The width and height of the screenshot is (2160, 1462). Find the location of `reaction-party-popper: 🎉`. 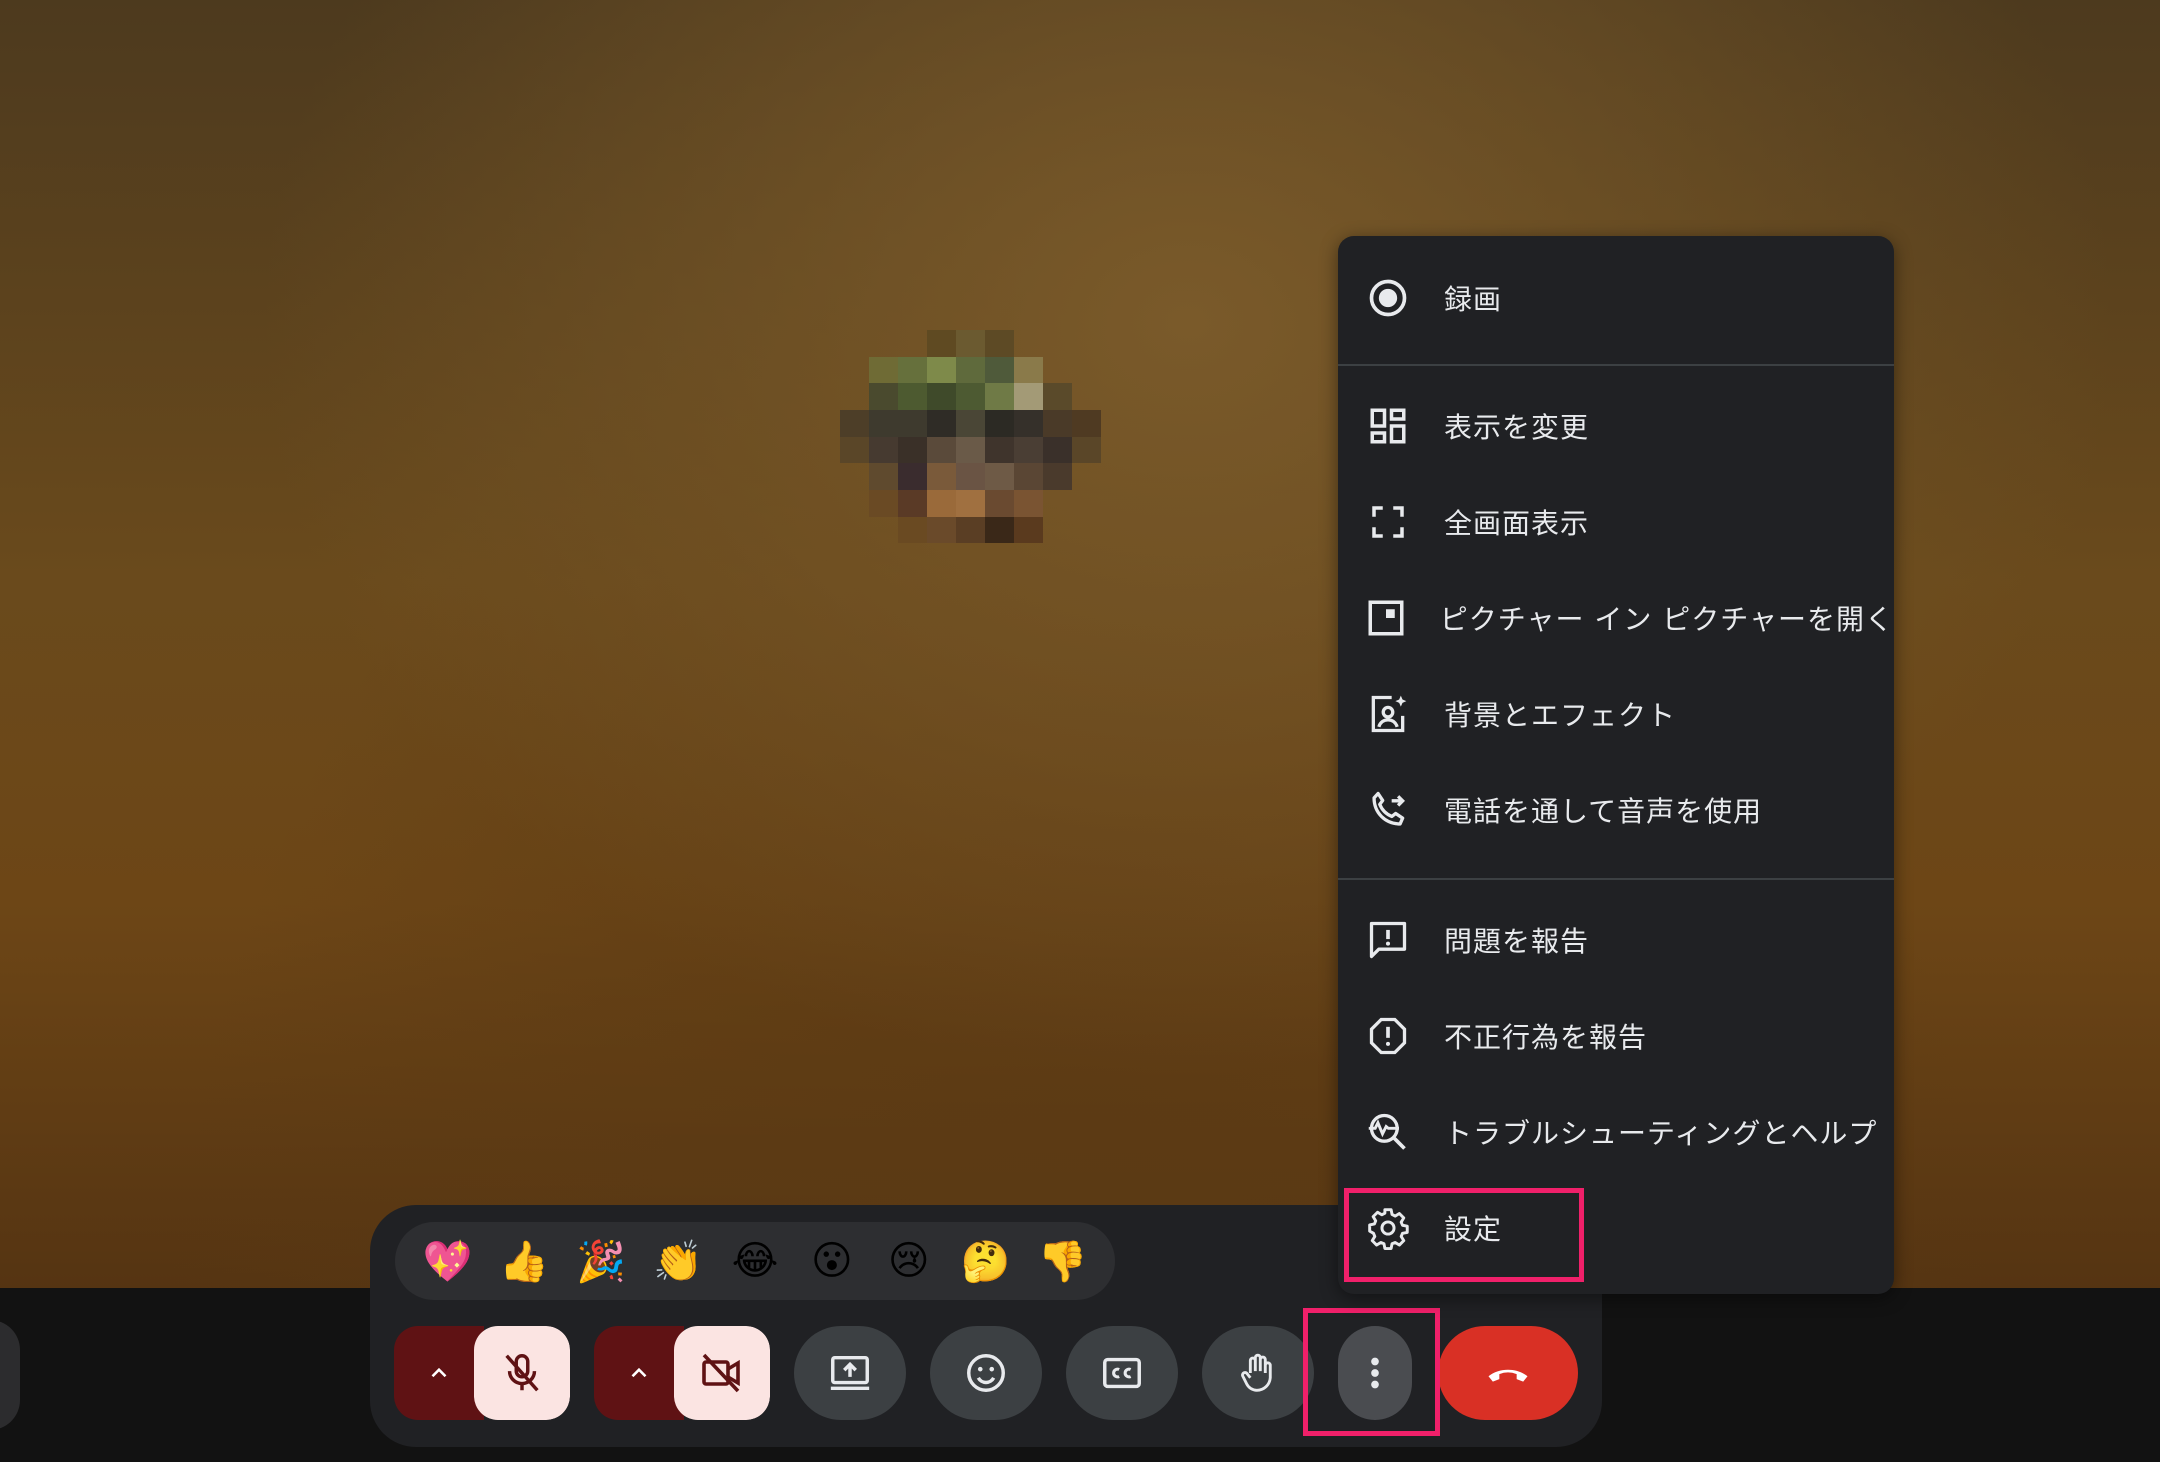

reaction-party-popper: 🎉 is located at coordinates (601, 1261).